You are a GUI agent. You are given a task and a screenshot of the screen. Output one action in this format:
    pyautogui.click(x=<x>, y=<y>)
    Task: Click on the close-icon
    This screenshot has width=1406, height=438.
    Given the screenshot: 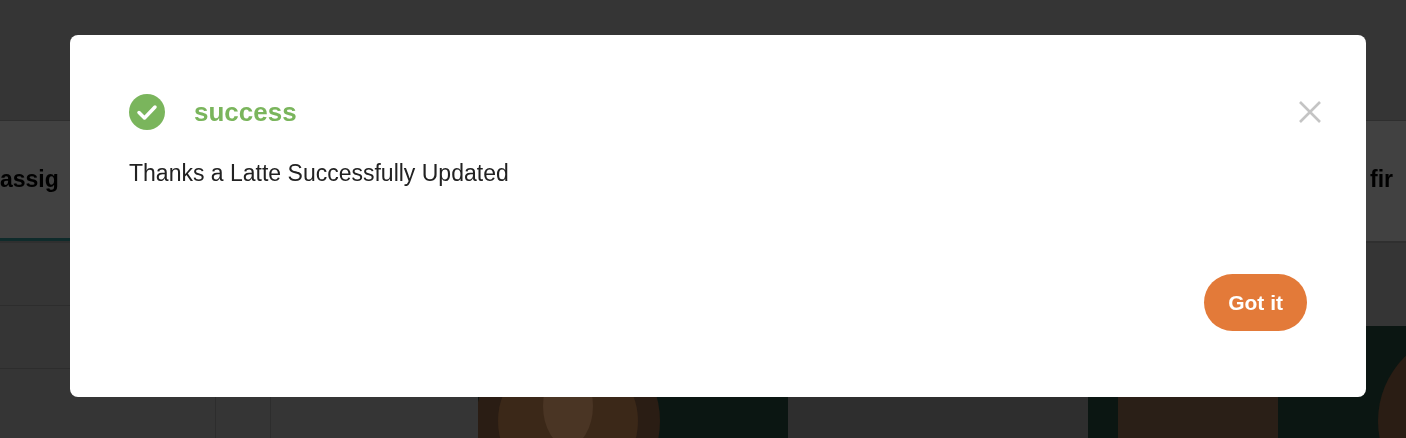 What is the action you would take?
    pyautogui.click(x=1310, y=112)
    